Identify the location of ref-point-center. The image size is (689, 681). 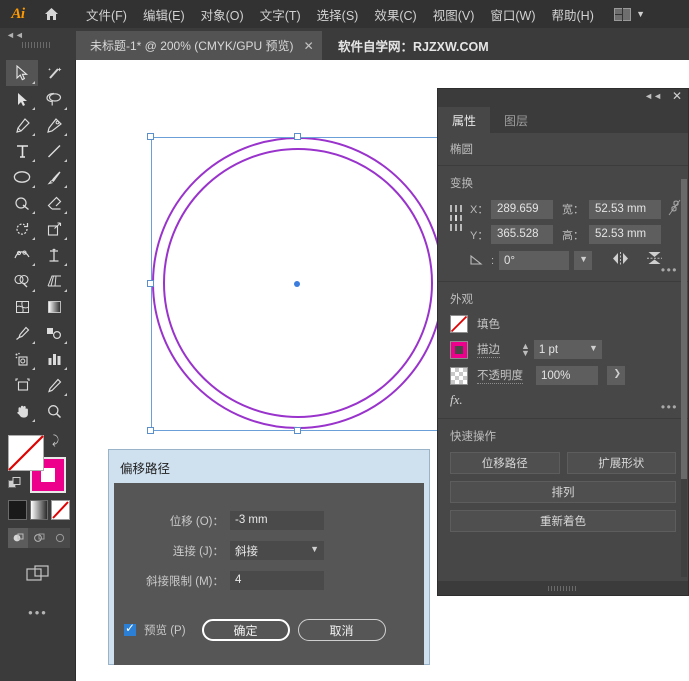
(456, 218).